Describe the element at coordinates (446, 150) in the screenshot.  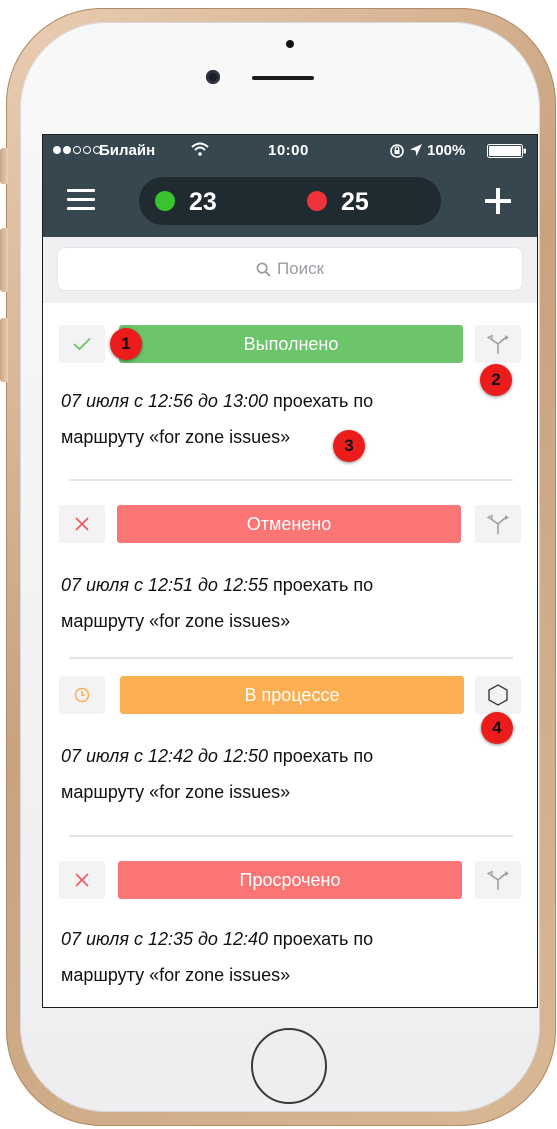
I see `battery-percent: 100%` at that location.